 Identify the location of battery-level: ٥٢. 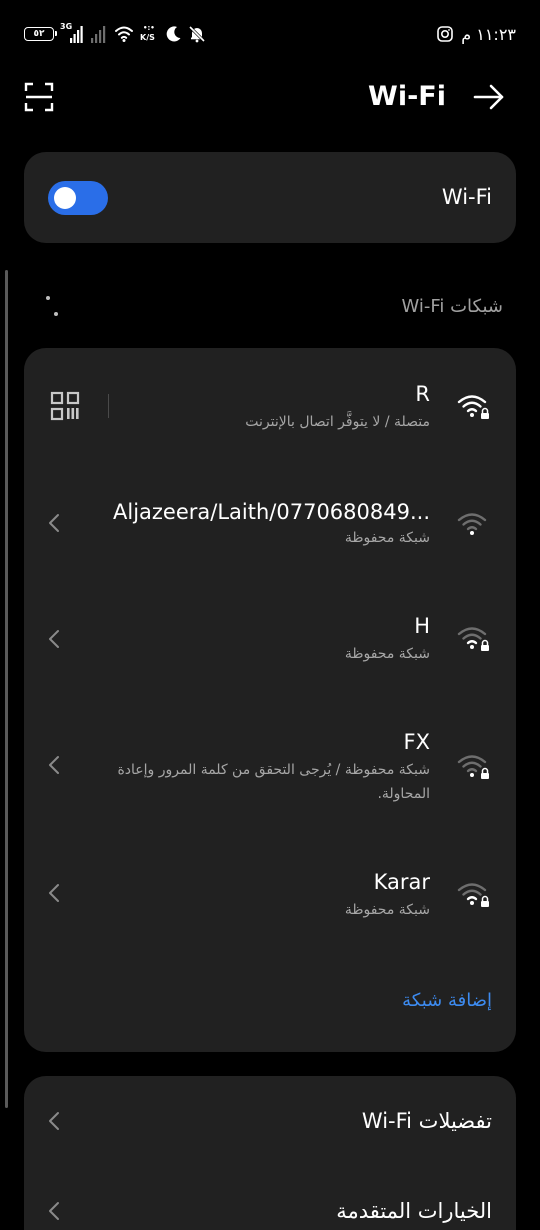
(39, 33).